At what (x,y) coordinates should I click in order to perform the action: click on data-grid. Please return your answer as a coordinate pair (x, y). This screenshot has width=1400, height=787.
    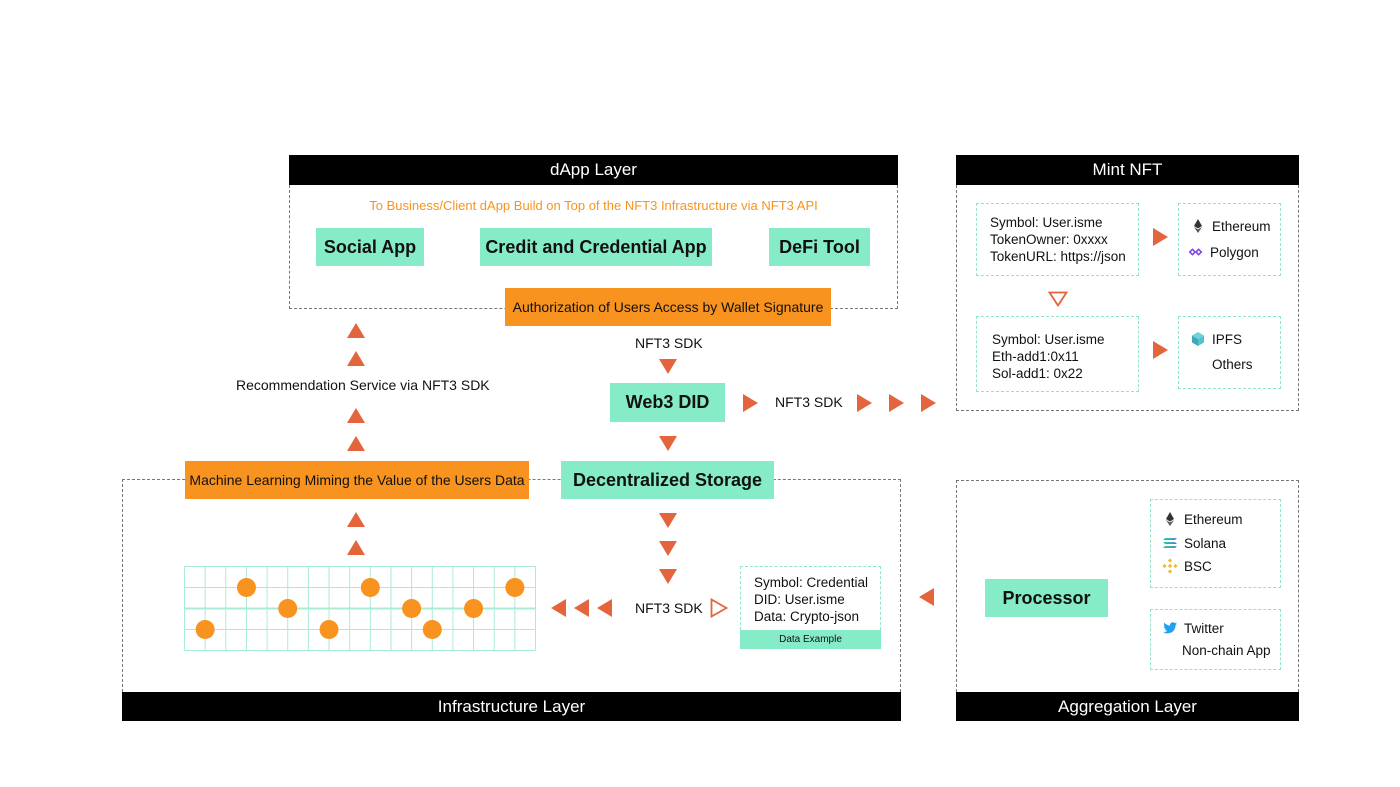
    Looking at the image, I should click on (360, 608).